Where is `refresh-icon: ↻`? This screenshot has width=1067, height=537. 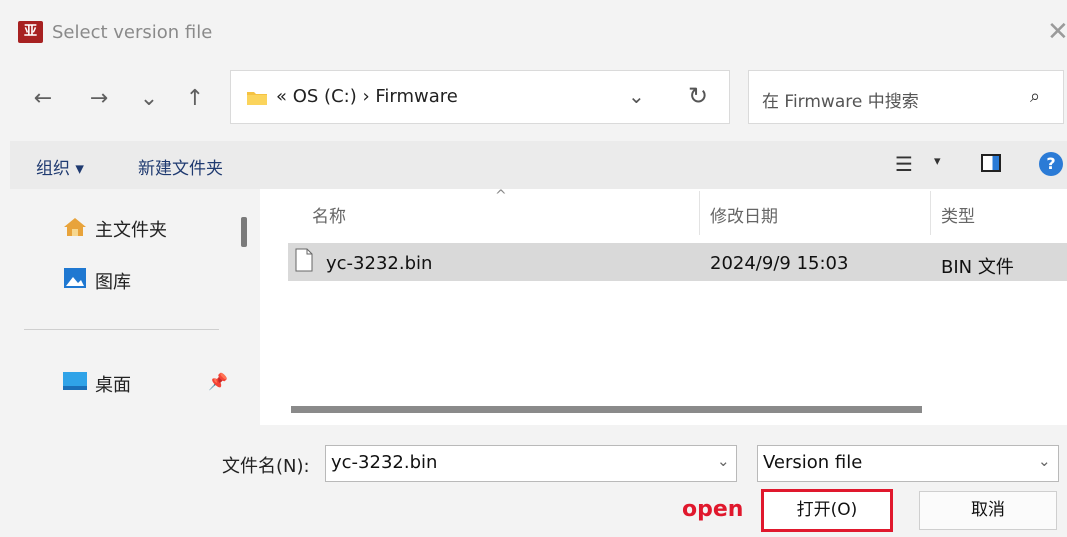 refresh-icon: ↻ is located at coordinates (698, 96).